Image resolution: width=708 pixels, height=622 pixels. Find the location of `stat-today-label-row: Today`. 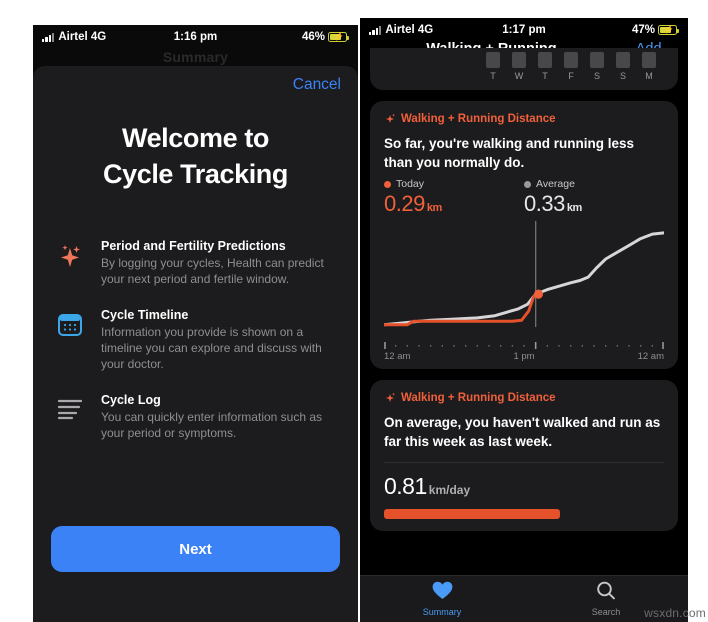

stat-today-label-row: Today is located at coordinates (454, 184).